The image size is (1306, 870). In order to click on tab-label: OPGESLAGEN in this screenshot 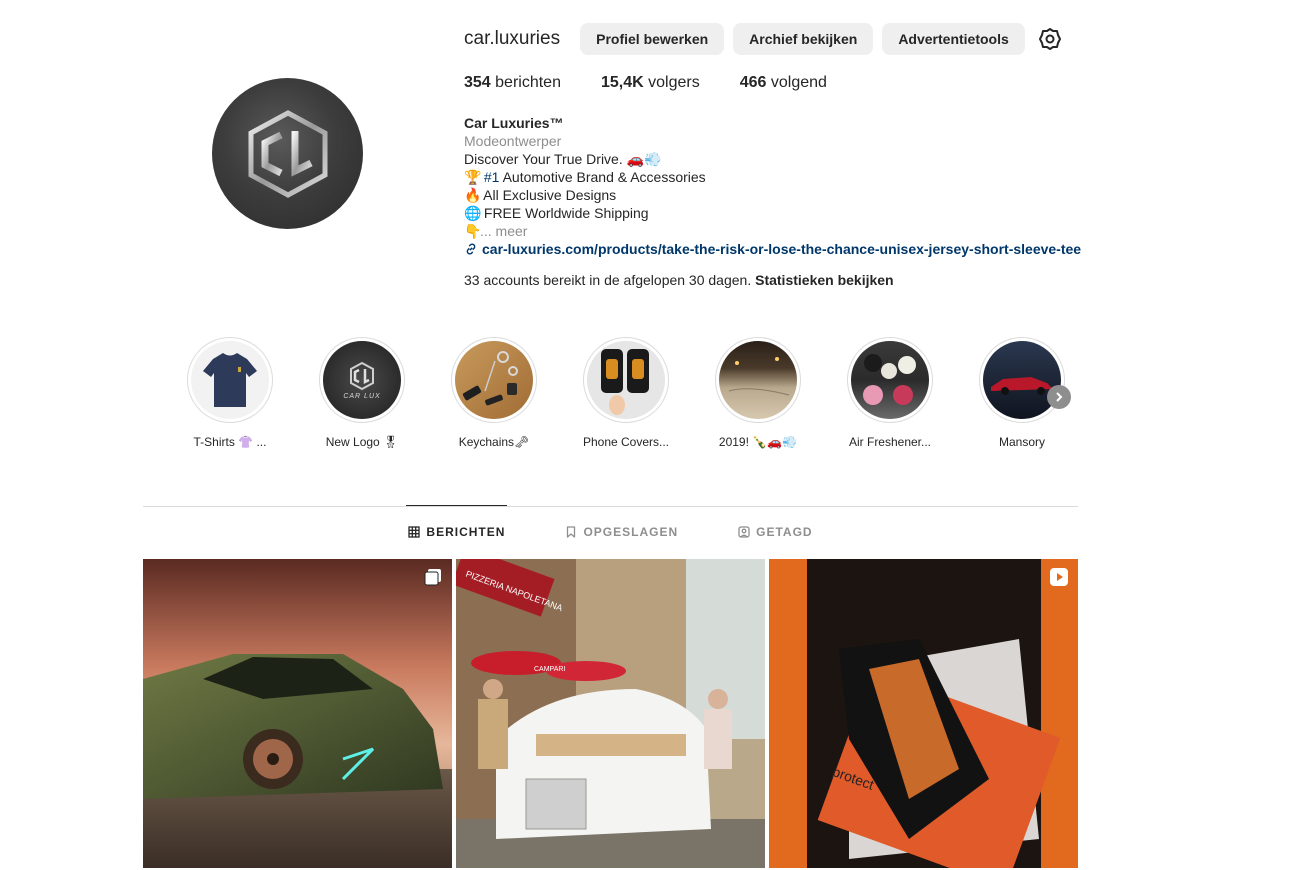, I will do `click(631, 532)`.